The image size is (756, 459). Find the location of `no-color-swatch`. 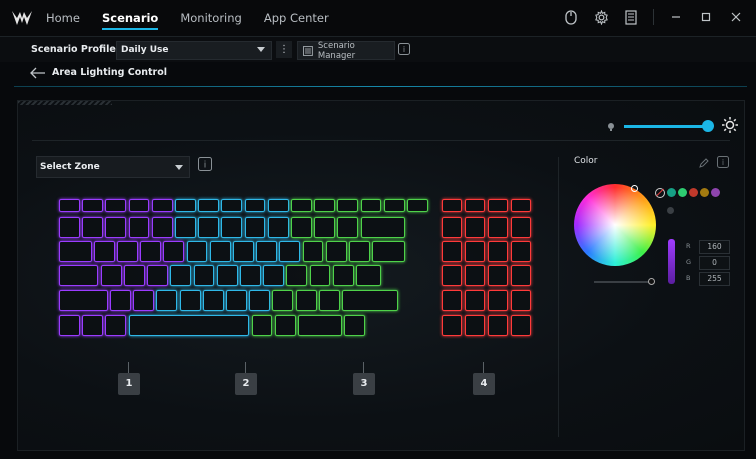

no-color-swatch is located at coordinates (660, 193).